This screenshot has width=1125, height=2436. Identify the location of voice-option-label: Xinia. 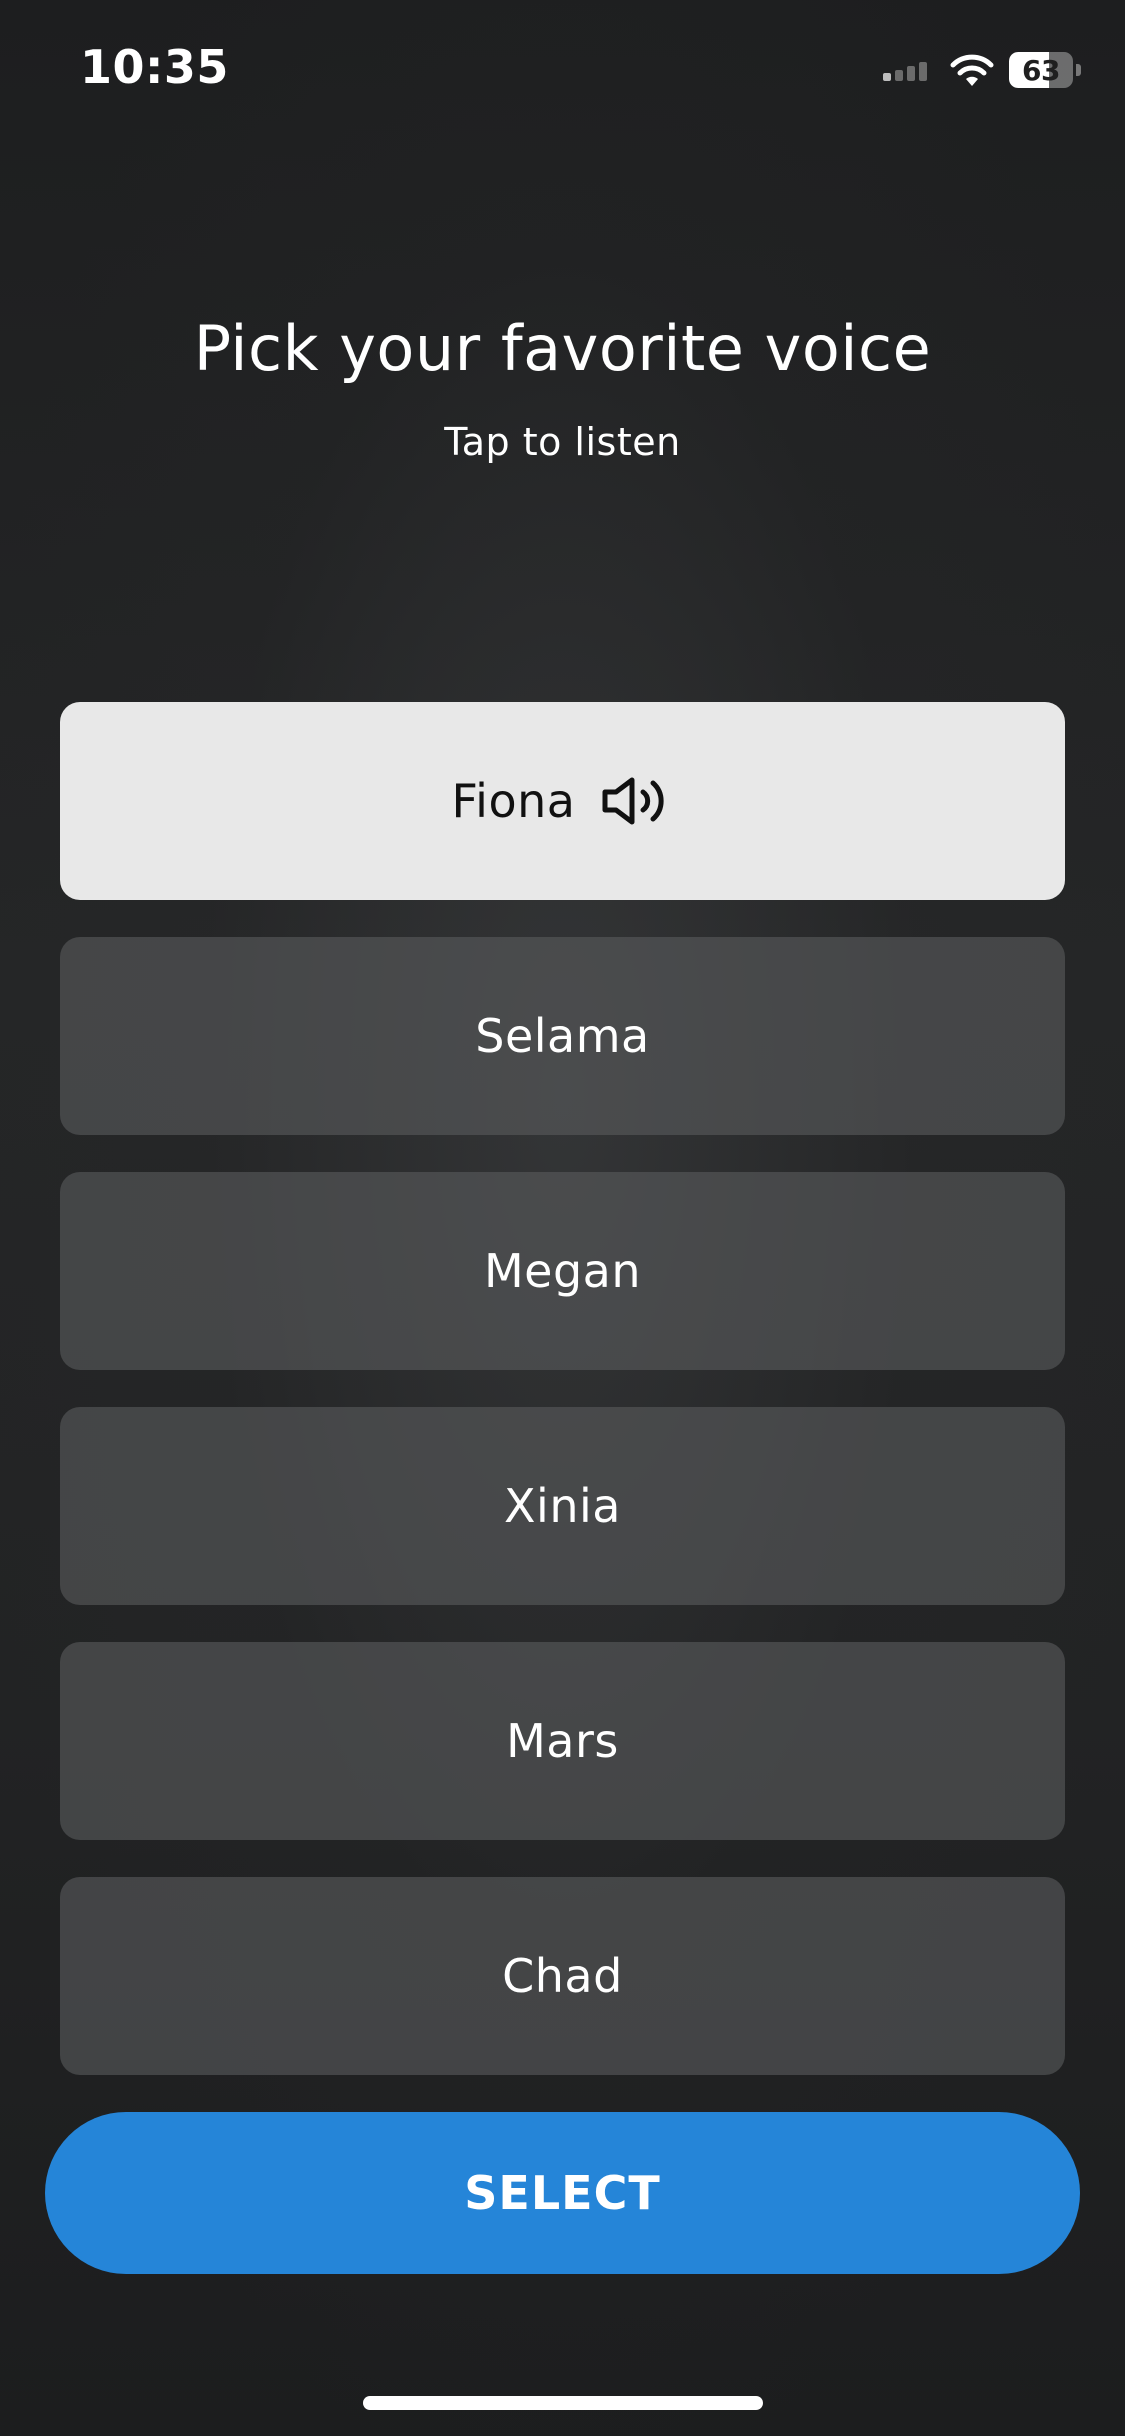
(562, 1506).